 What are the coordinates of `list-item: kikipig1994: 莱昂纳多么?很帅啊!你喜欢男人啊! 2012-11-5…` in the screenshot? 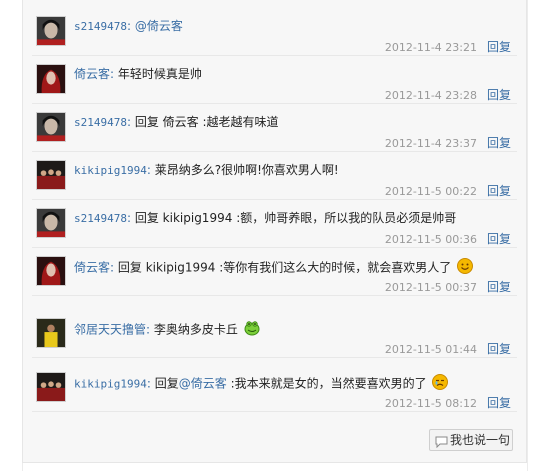 It's located at (274, 178).